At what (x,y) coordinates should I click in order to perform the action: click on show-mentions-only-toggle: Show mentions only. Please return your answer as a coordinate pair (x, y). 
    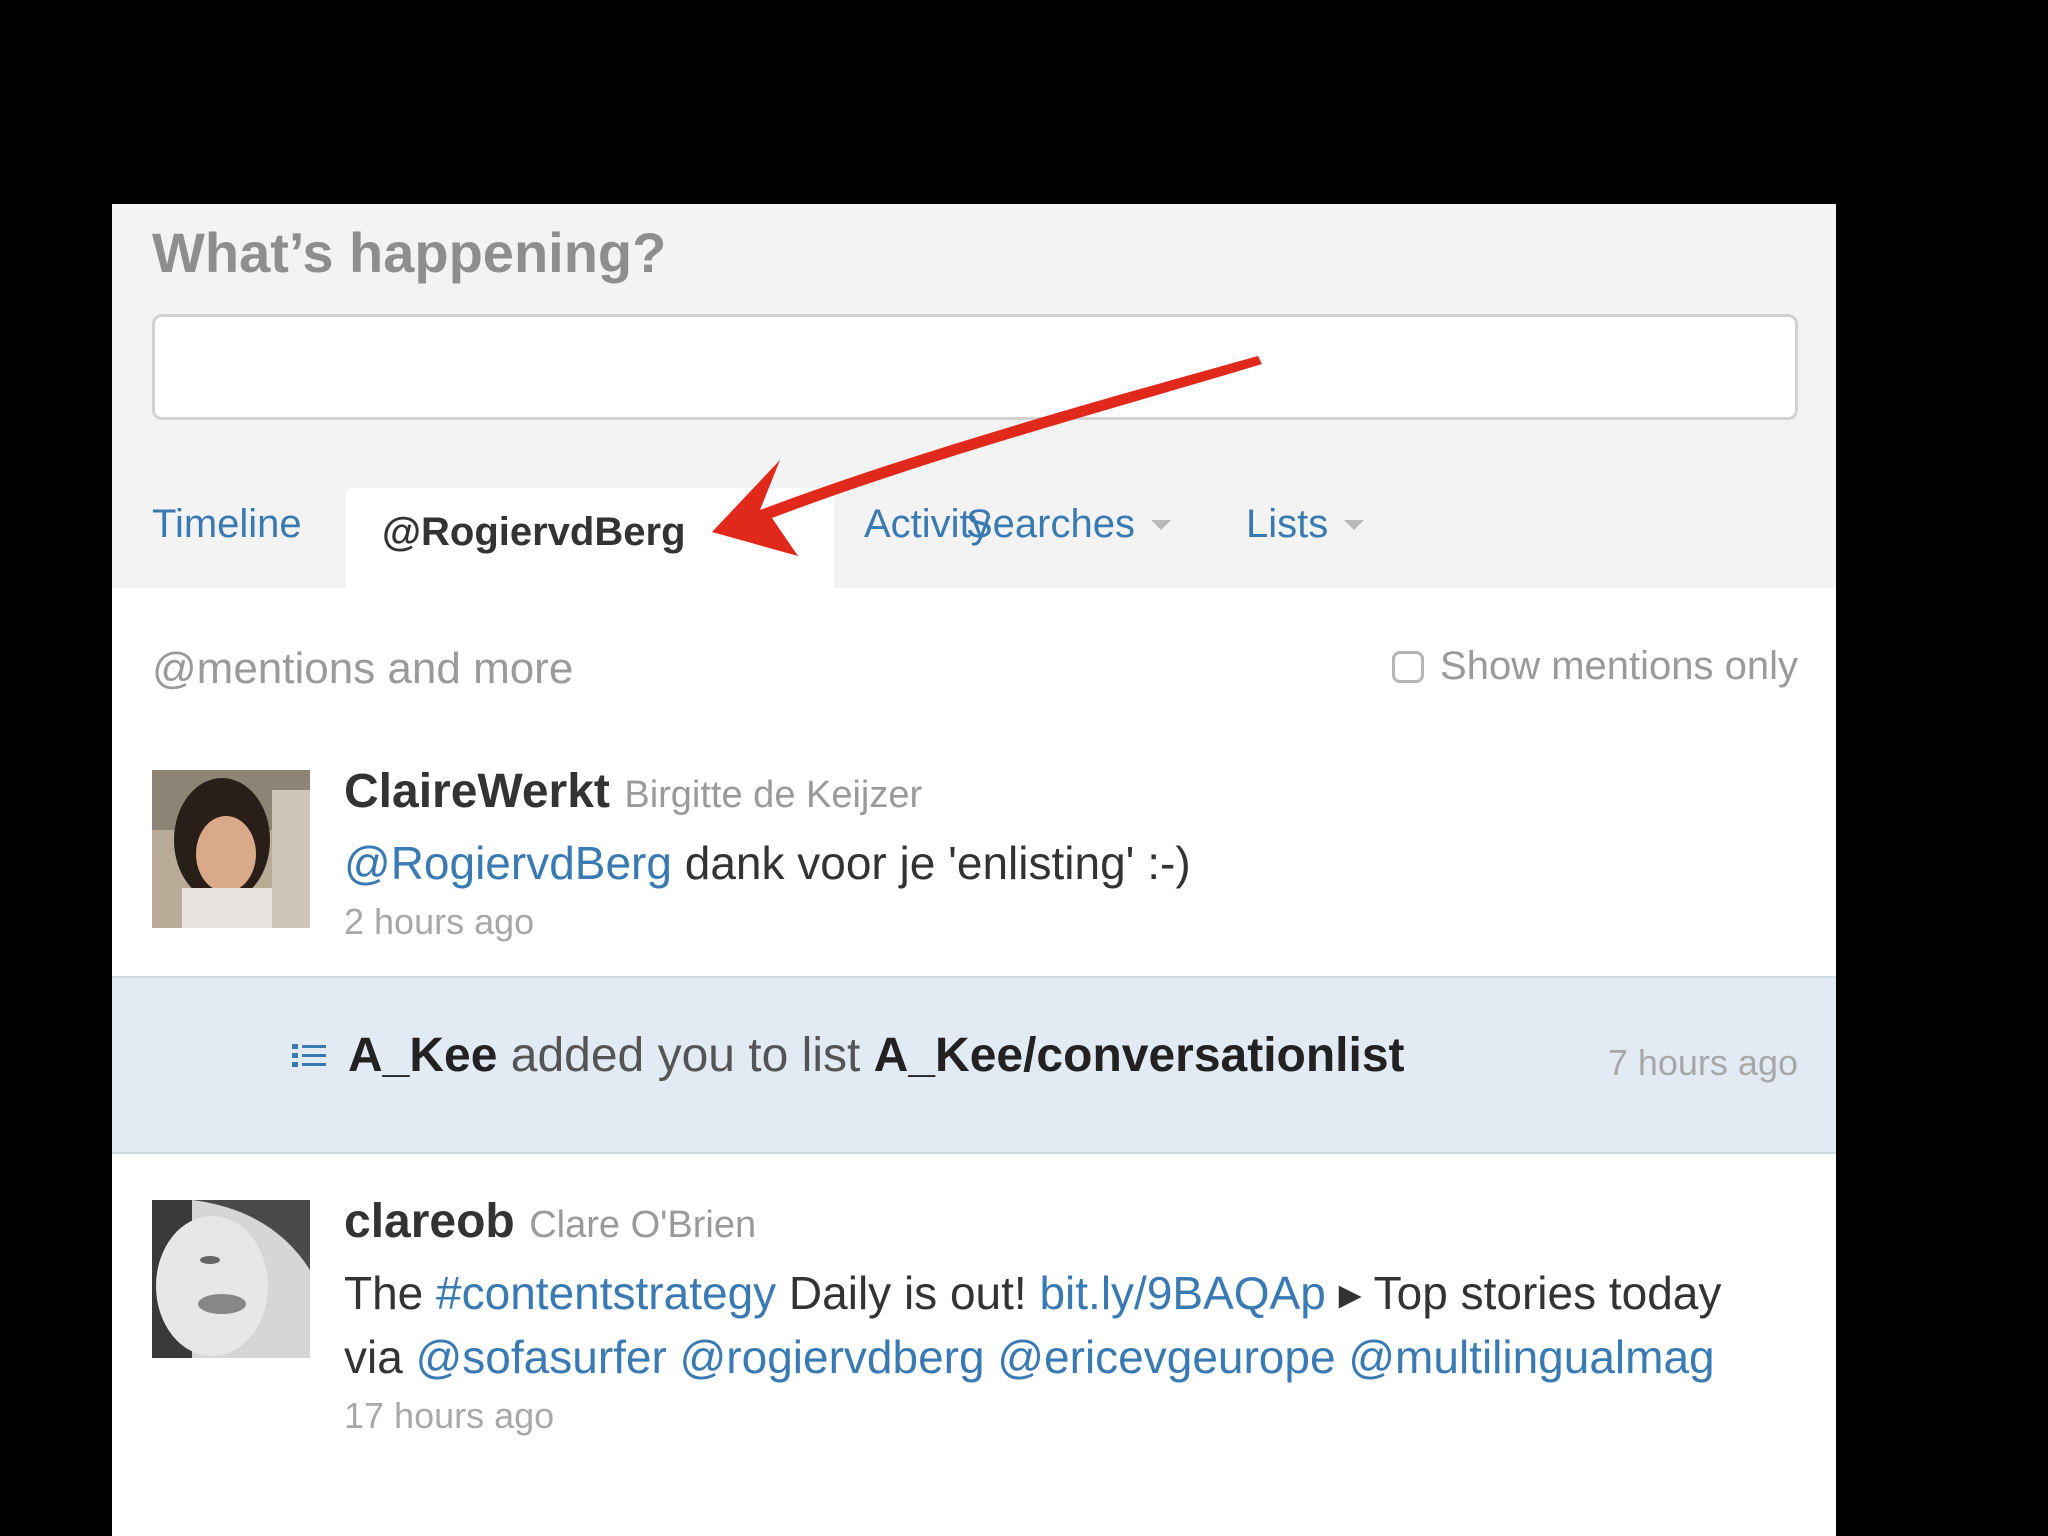
    Looking at the image, I should click on (1595, 666).